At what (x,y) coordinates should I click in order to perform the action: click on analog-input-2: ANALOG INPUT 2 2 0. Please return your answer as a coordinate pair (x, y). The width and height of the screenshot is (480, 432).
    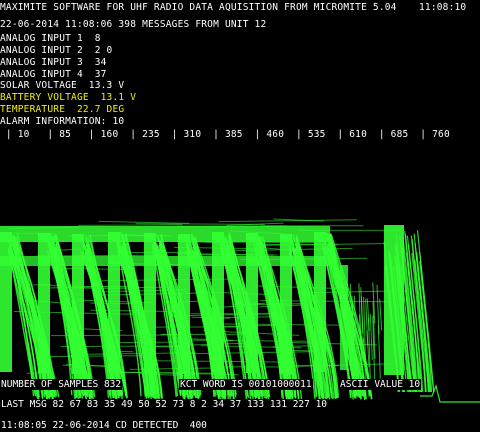
    Looking at the image, I should click on (56, 50).